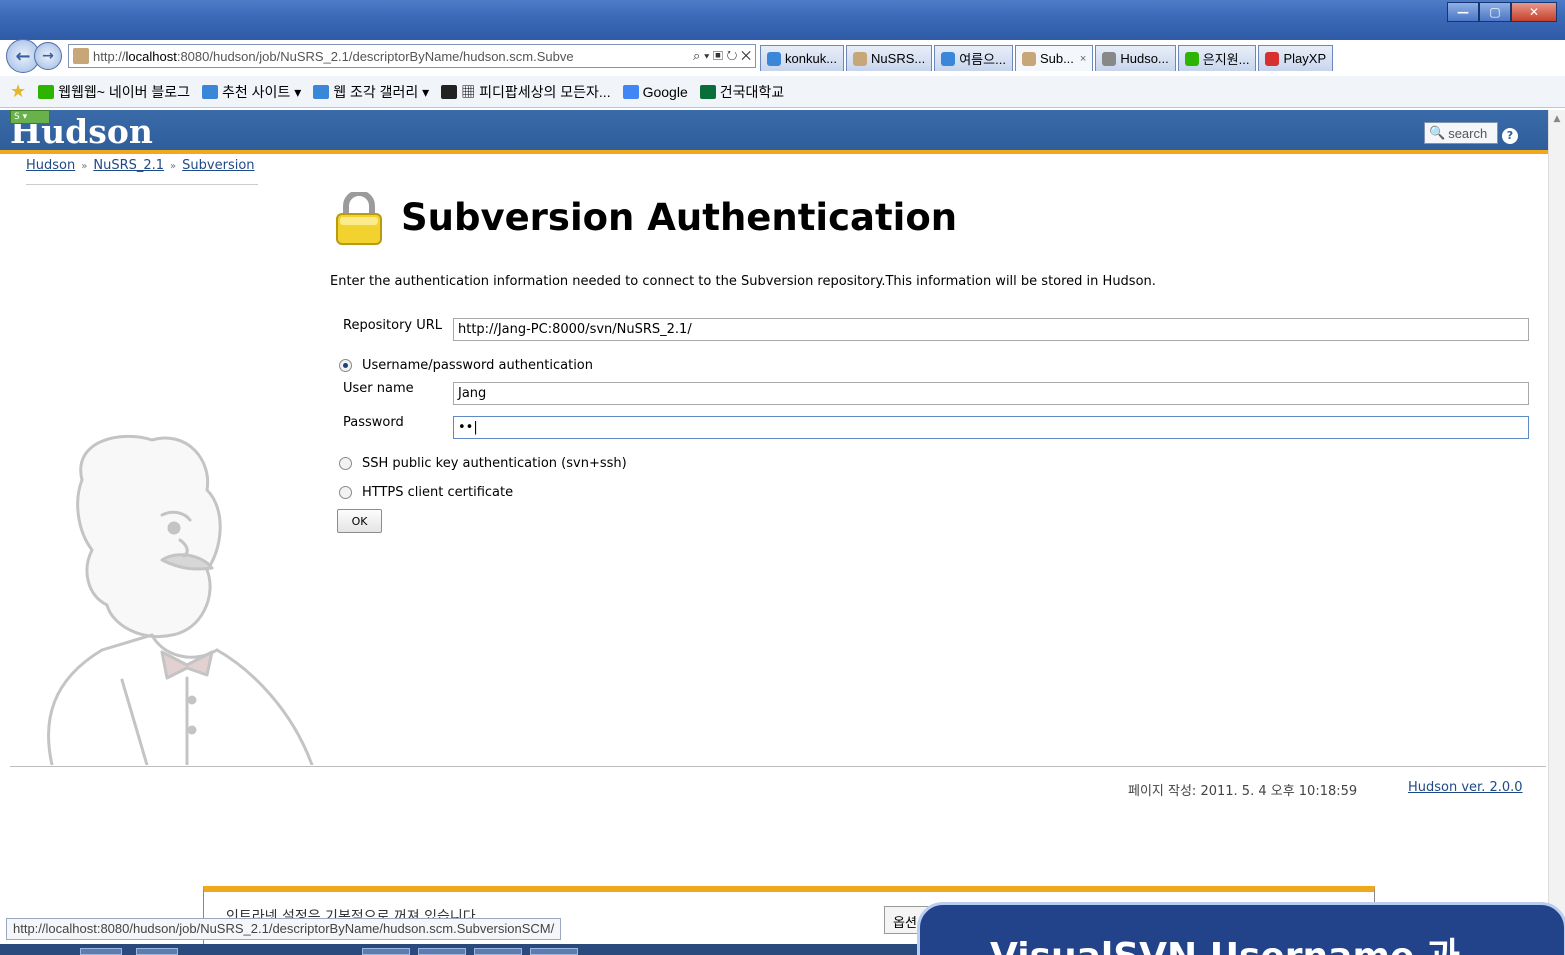  What do you see at coordinates (630, 91) in the screenshot?
I see `google-icon` at bounding box center [630, 91].